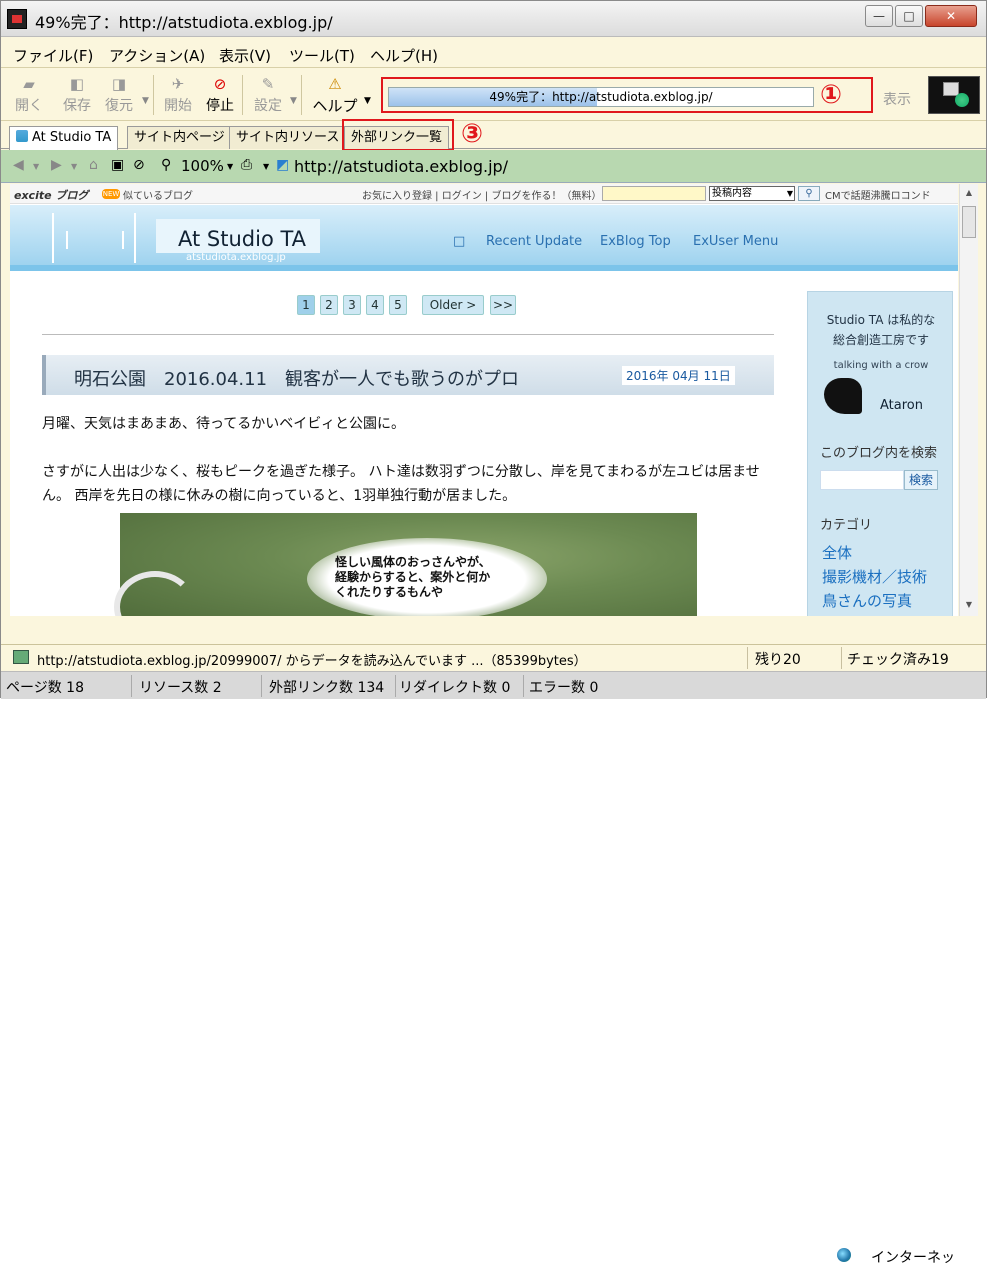  What do you see at coordinates (293, 101) in the screenshot?
I see `settings-dropdown-icon: ▼` at bounding box center [293, 101].